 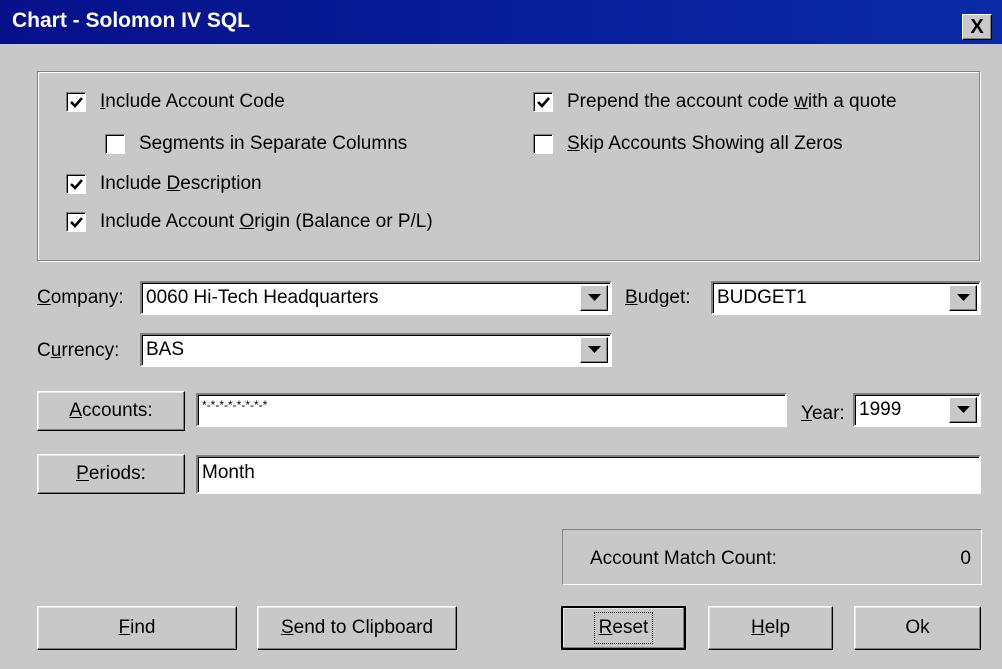 I want to click on skip-zeros-checkbox: Skip Accounts Showing all Zeros, so click(x=688, y=144).